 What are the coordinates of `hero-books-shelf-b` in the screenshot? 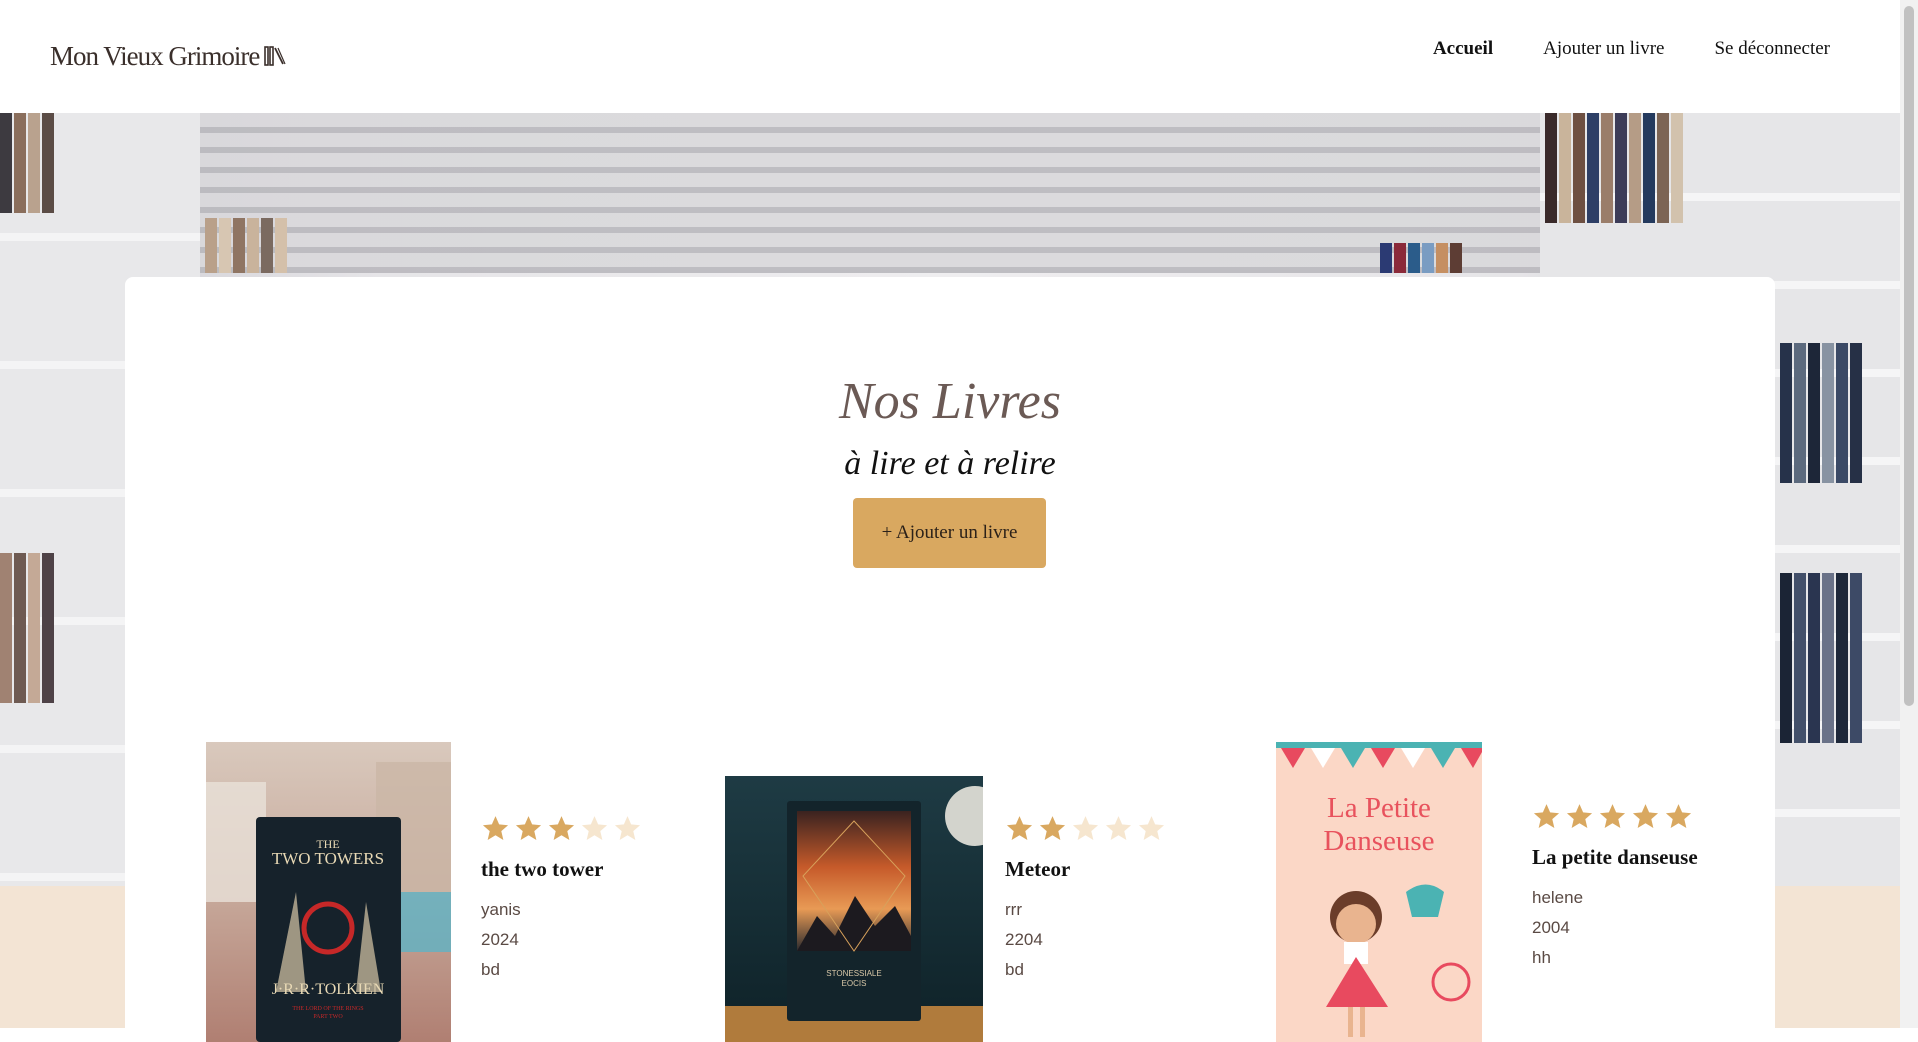 It's located at (1421, 258).